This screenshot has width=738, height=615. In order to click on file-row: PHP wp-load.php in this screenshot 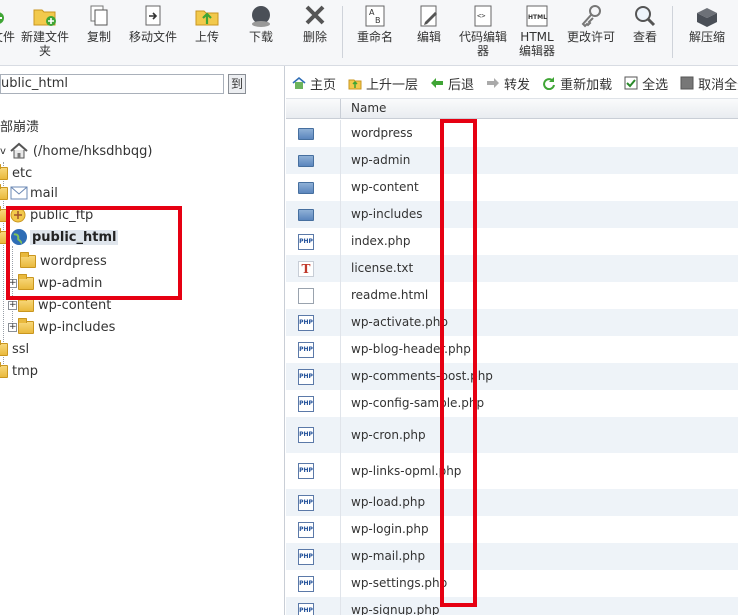, I will do `click(512, 502)`.